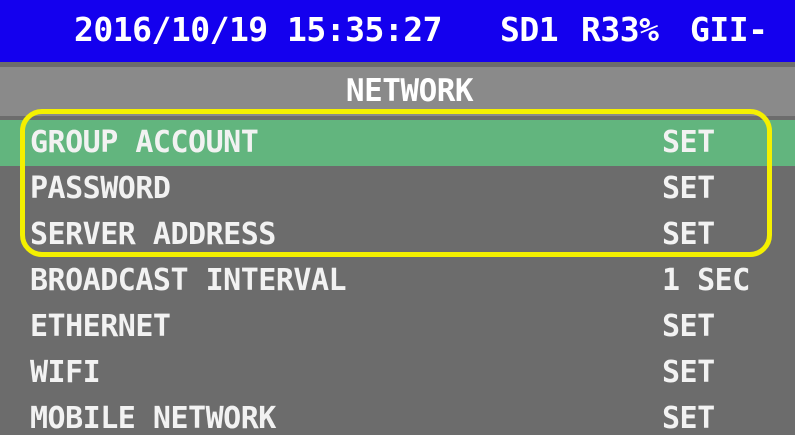 The width and height of the screenshot is (795, 435). What do you see at coordinates (188, 280) in the screenshot?
I see `menu-item-label: BROADCAST INTERVAL` at bounding box center [188, 280].